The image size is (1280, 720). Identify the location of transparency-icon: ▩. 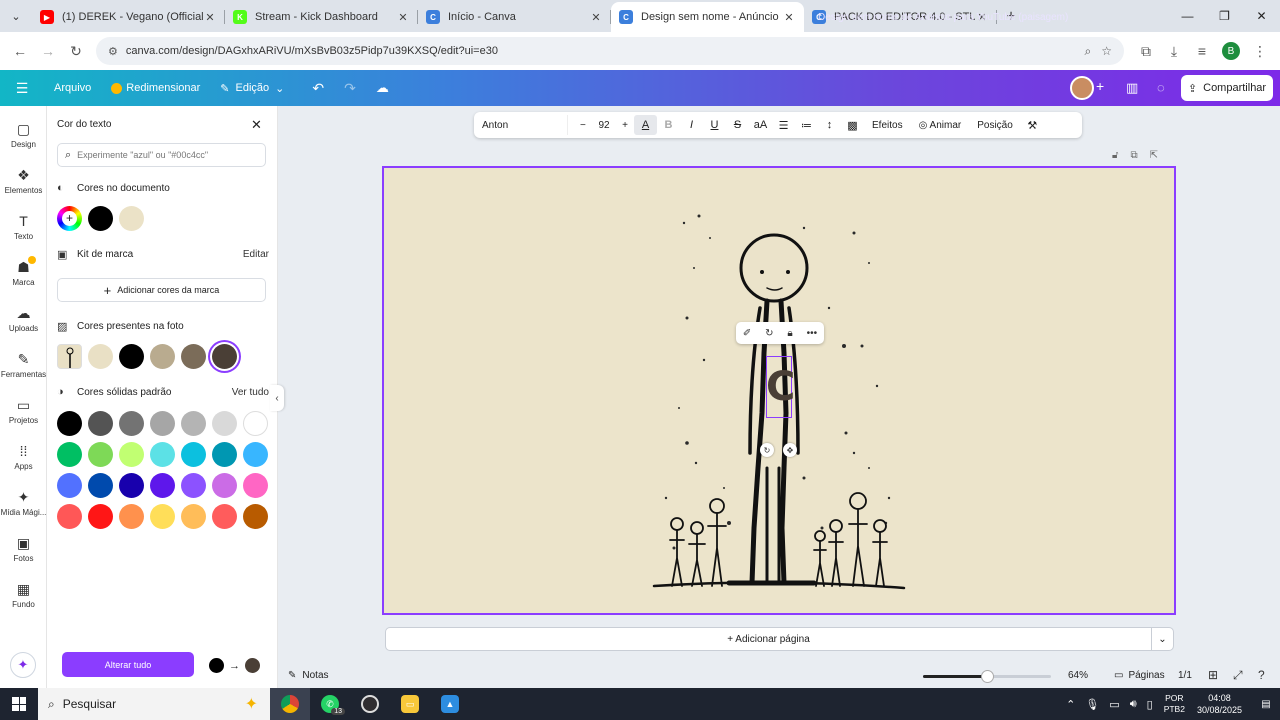
(852, 125).